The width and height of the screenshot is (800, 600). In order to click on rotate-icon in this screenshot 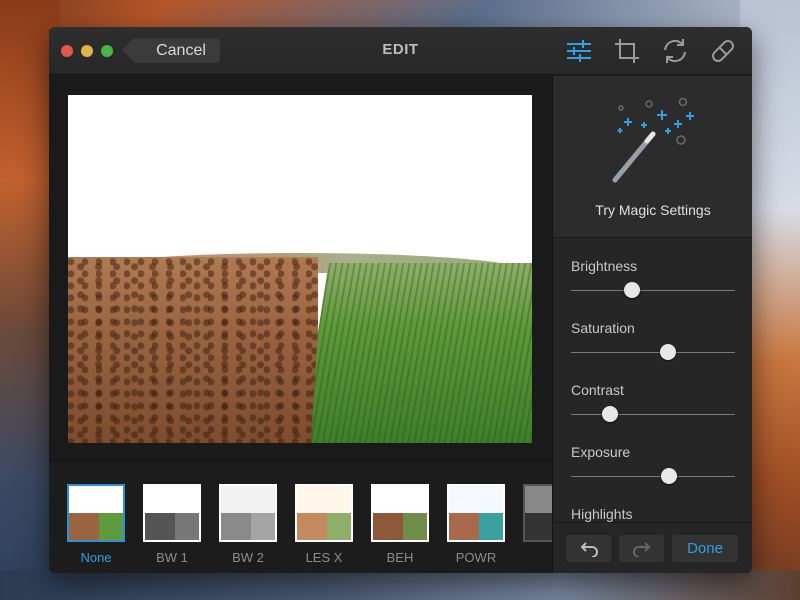, I will do `click(675, 51)`.